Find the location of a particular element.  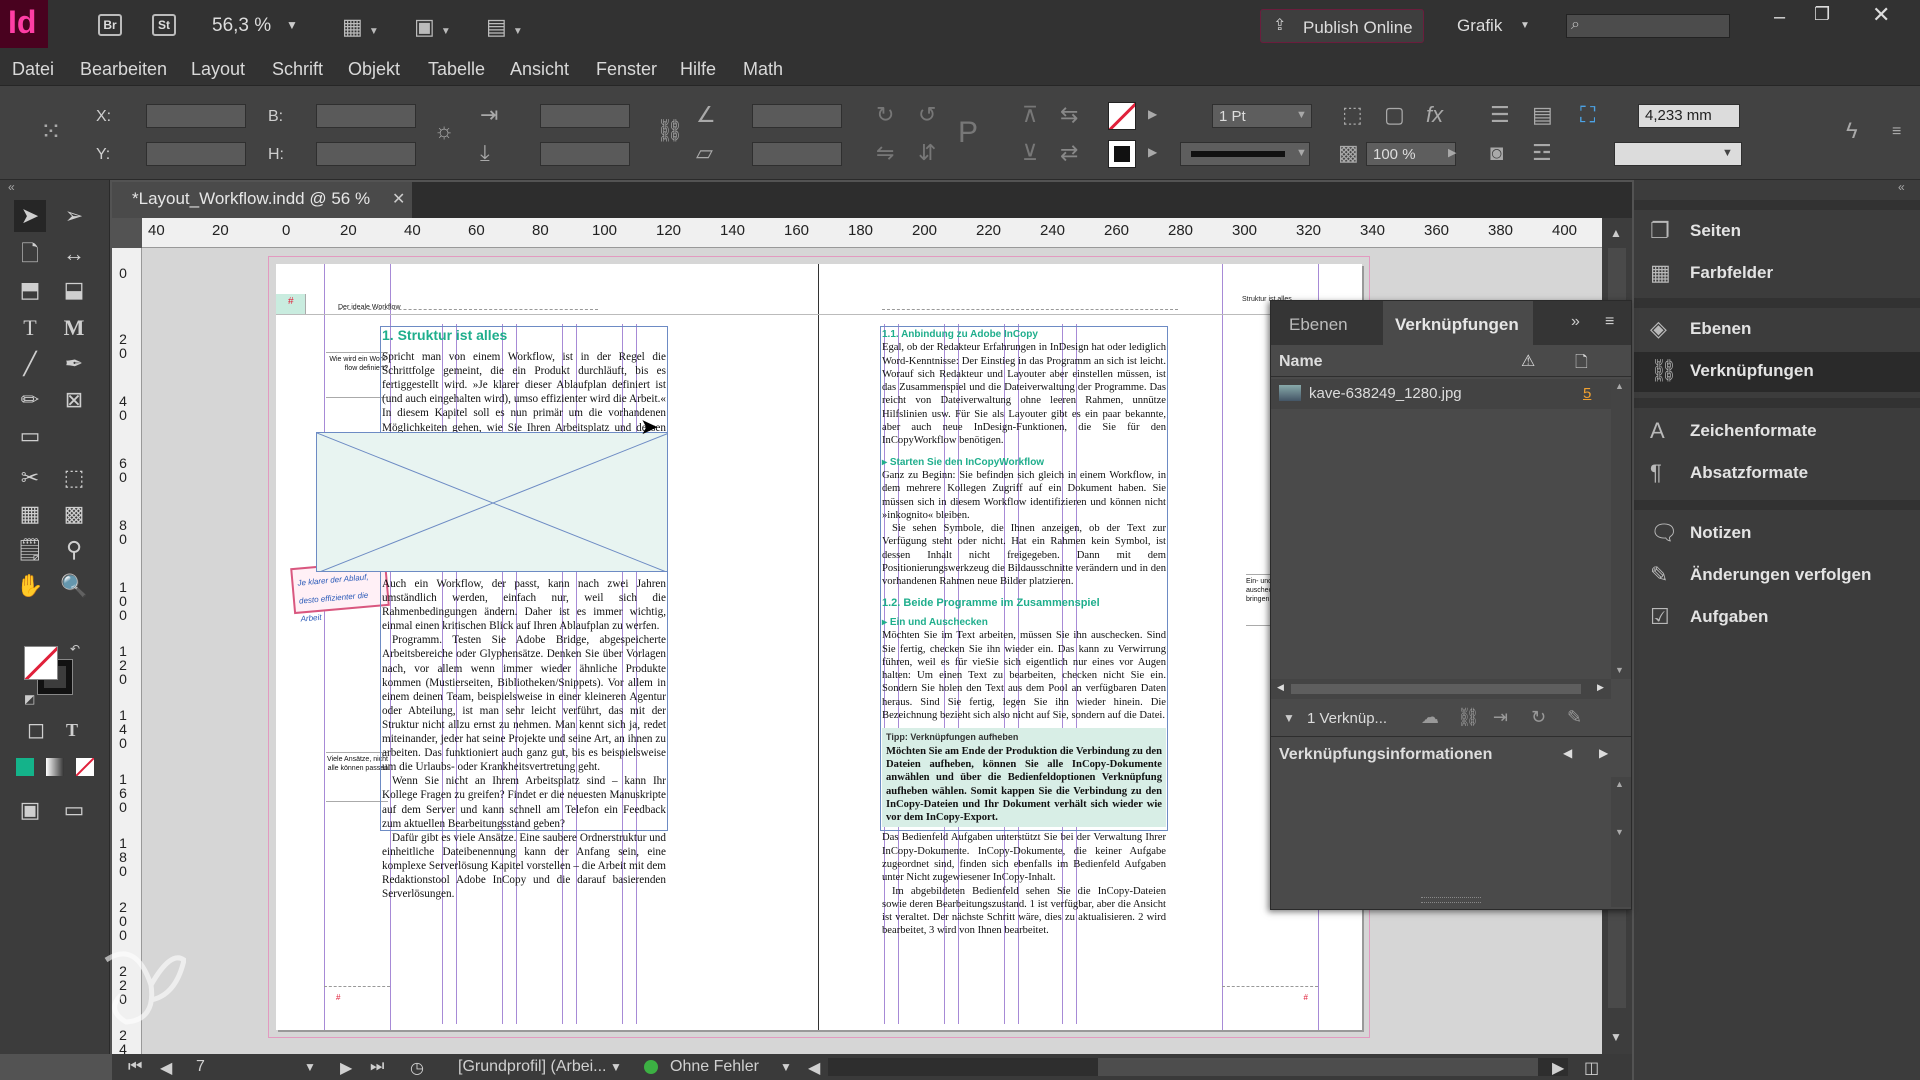

close-tab-icon: ✕ is located at coordinates (398, 199).